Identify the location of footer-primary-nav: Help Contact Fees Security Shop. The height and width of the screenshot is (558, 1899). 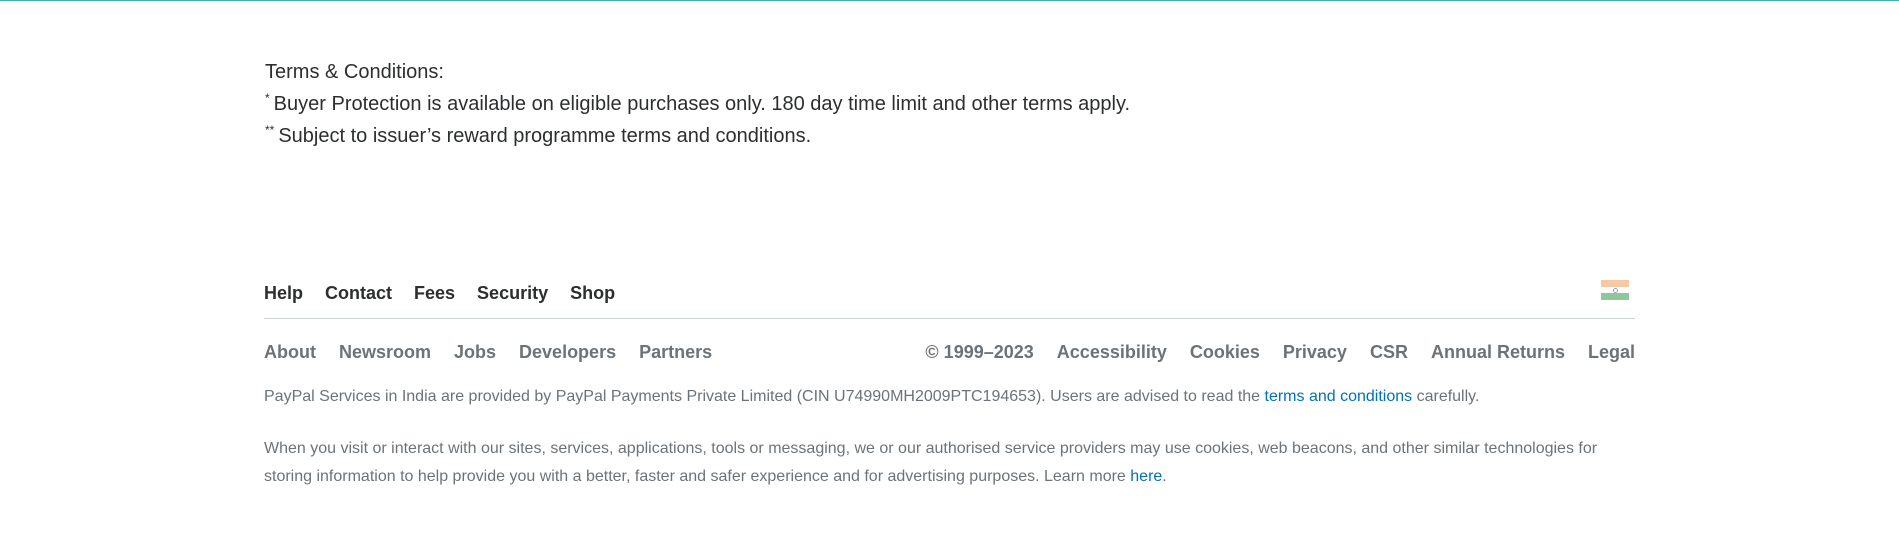
(439, 293).